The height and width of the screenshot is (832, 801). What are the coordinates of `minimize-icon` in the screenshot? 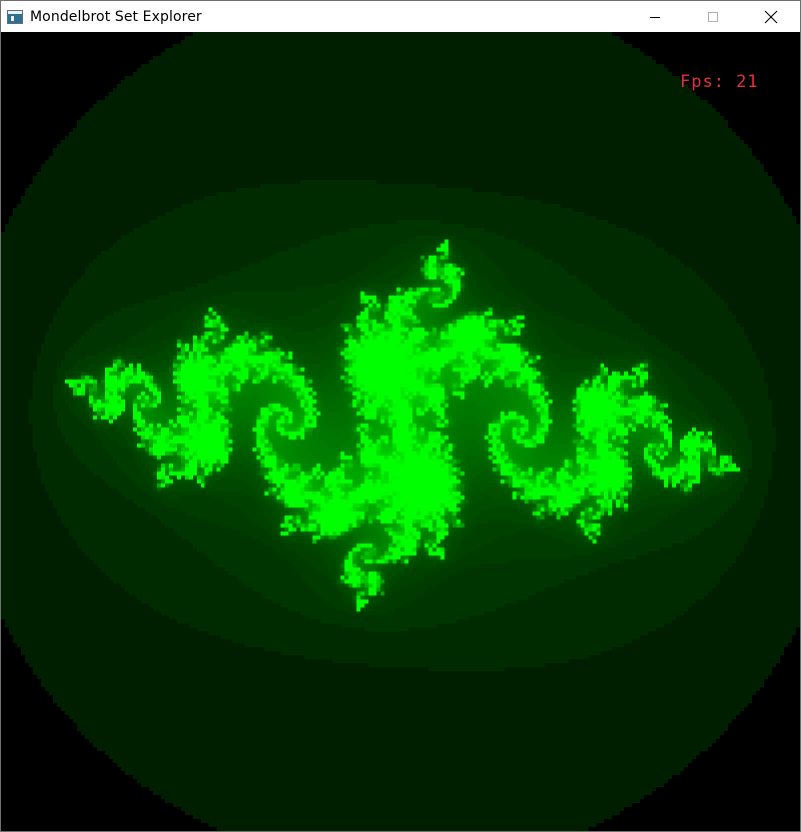 It's located at (655, 17).